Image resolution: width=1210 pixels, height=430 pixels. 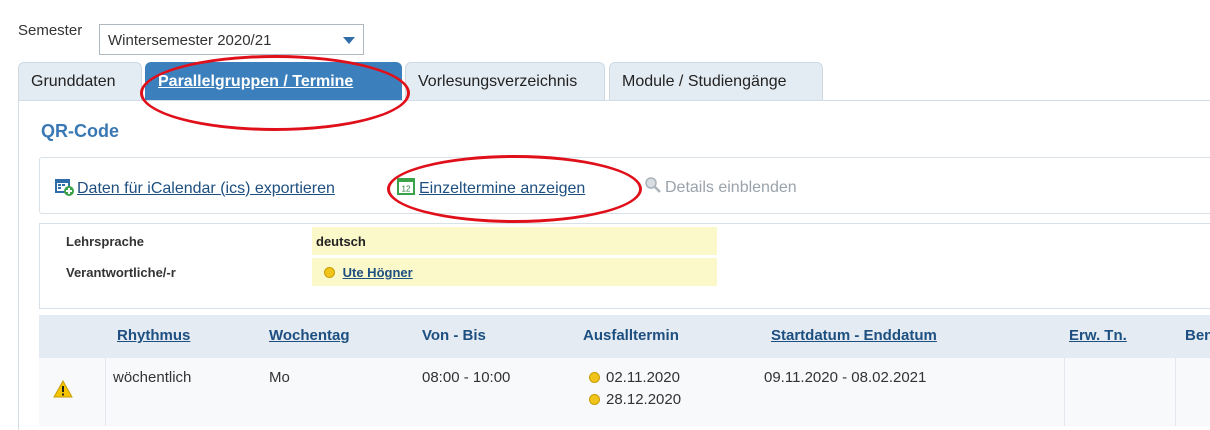 I want to click on cell-rhythmus: wöchentlich, so click(x=152, y=377).